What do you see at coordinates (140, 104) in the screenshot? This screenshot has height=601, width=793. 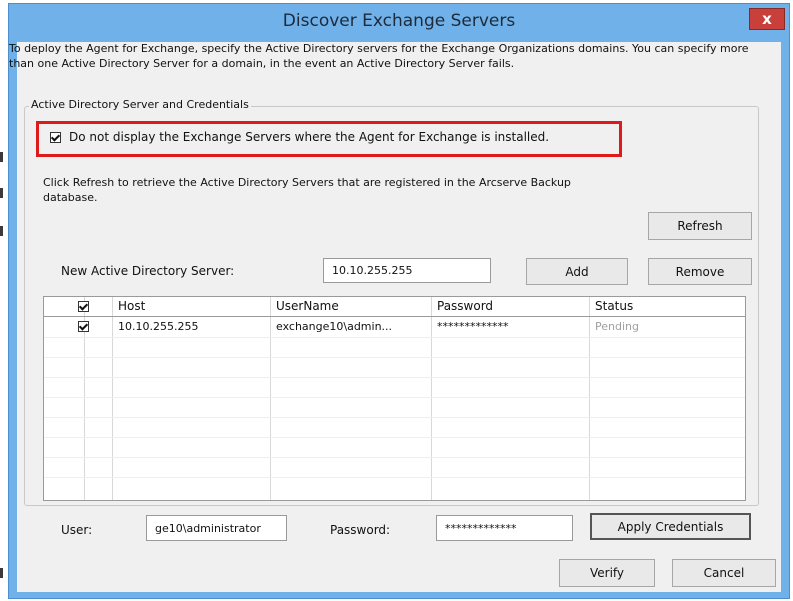 I see `group-label: Active Directory Server and Credentials` at bounding box center [140, 104].